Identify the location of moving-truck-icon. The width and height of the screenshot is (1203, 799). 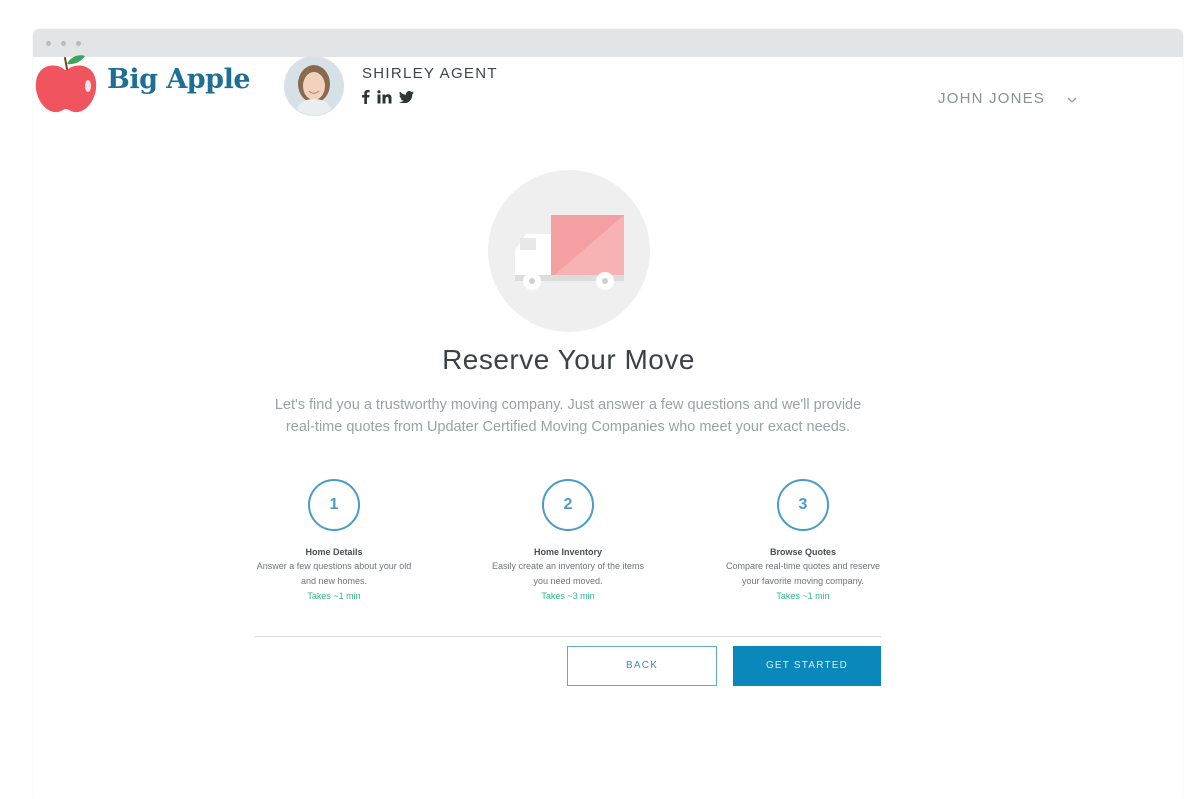
(569, 252).